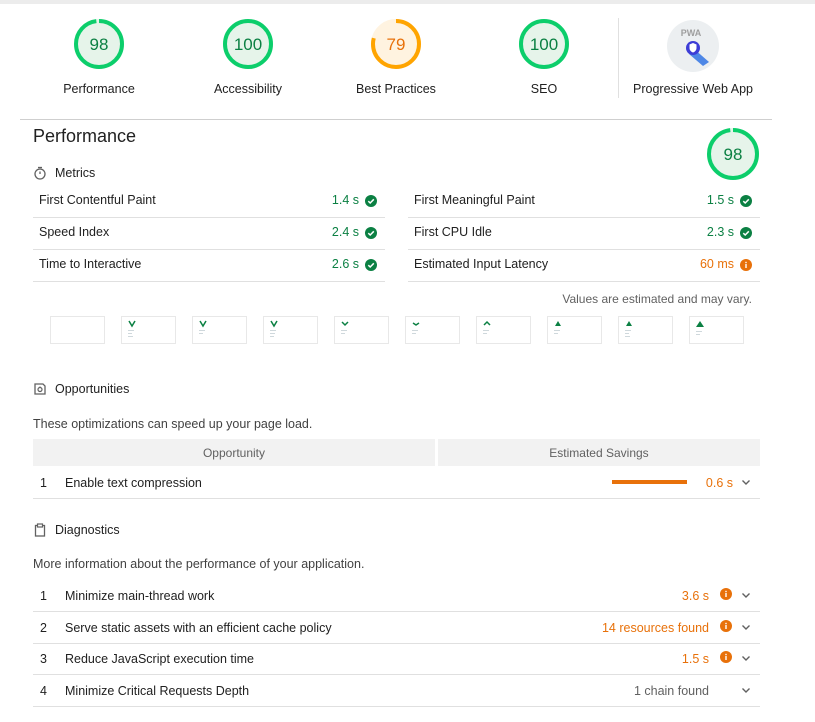  Describe the element at coordinates (40, 389) in the screenshot. I see `opportunity-icon` at that location.